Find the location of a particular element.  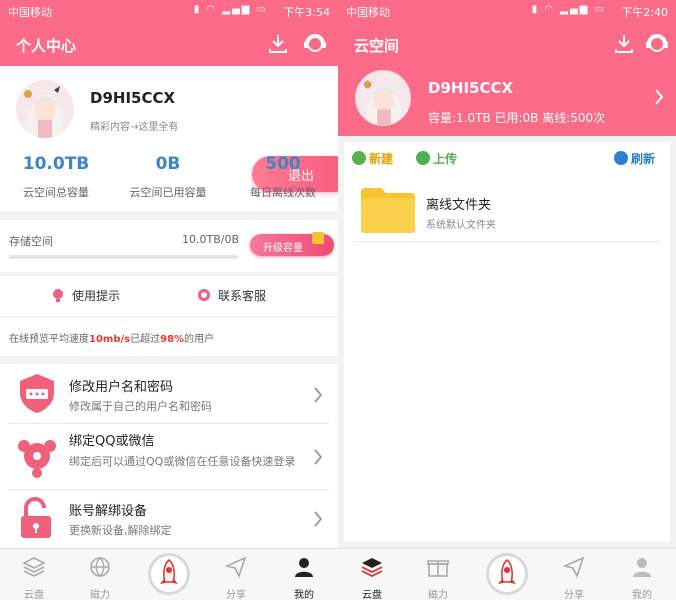

speed-info: 在线预览平均速度10mb/s已超过98%的用户 is located at coordinates (169, 337).